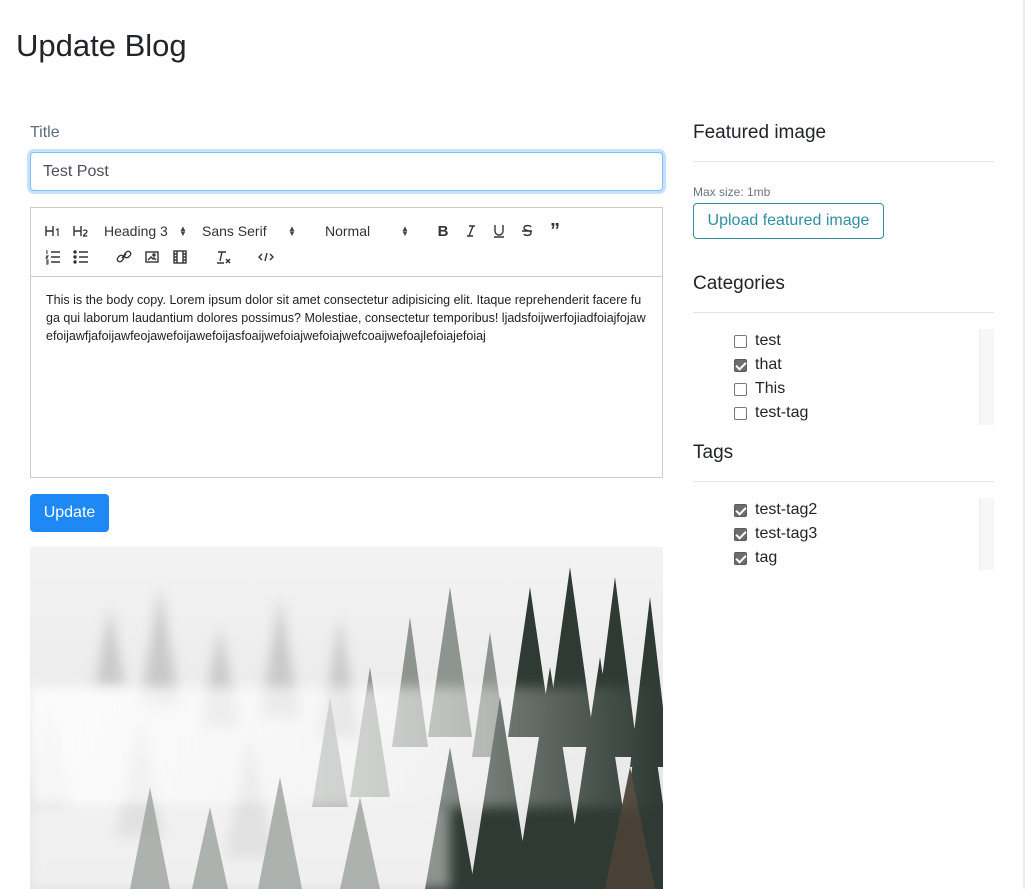 Image resolution: width=1025 pixels, height=889 pixels. I want to click on bullet-list-icon, so click(81, 257).